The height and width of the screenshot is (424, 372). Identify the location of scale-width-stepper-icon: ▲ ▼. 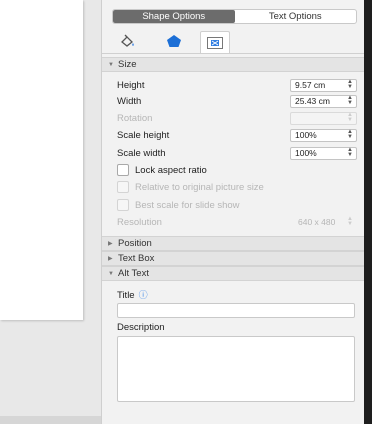
(350, 152).